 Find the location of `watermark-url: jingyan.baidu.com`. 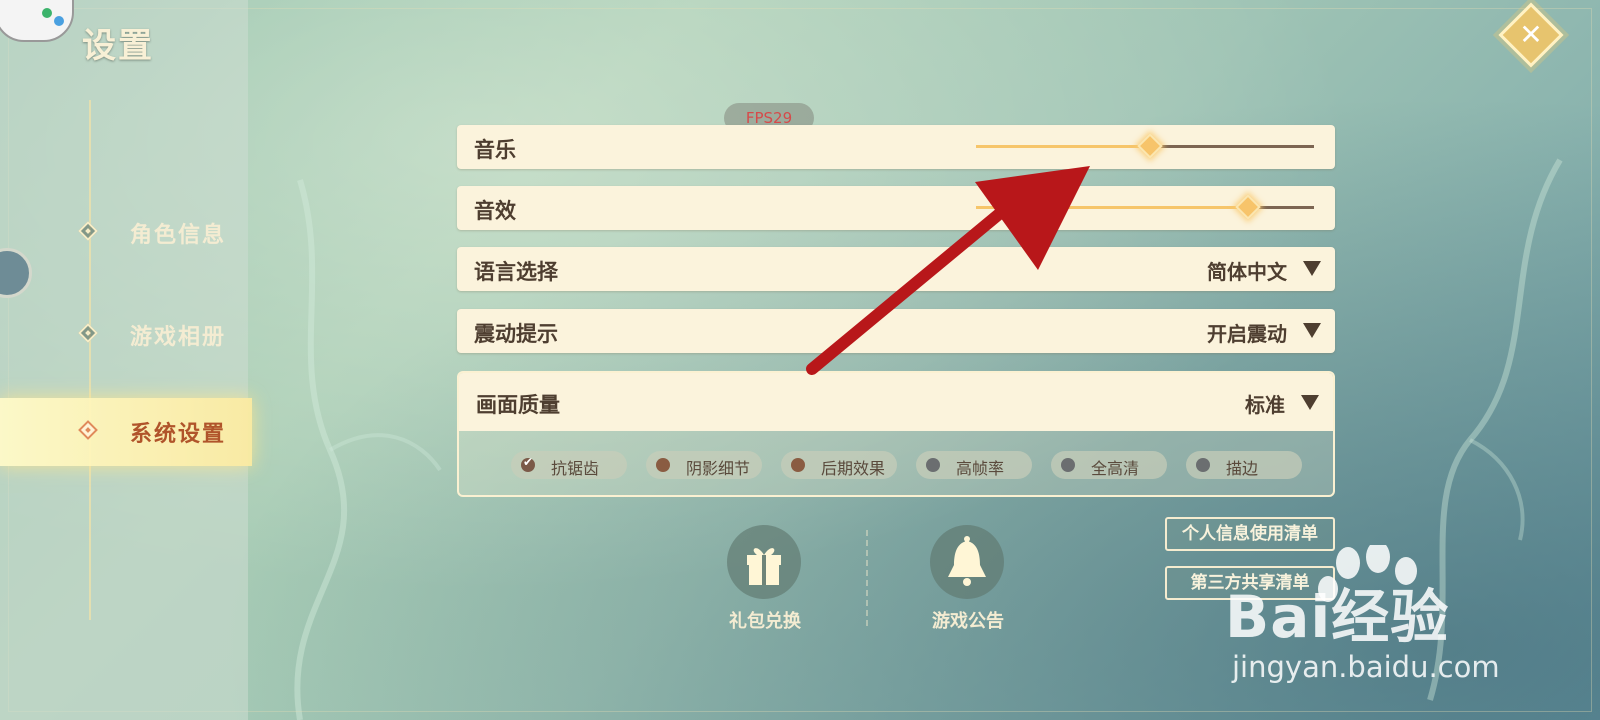

watermark-url: jingyan.baidu.com is located at coordinates (1366, 667).